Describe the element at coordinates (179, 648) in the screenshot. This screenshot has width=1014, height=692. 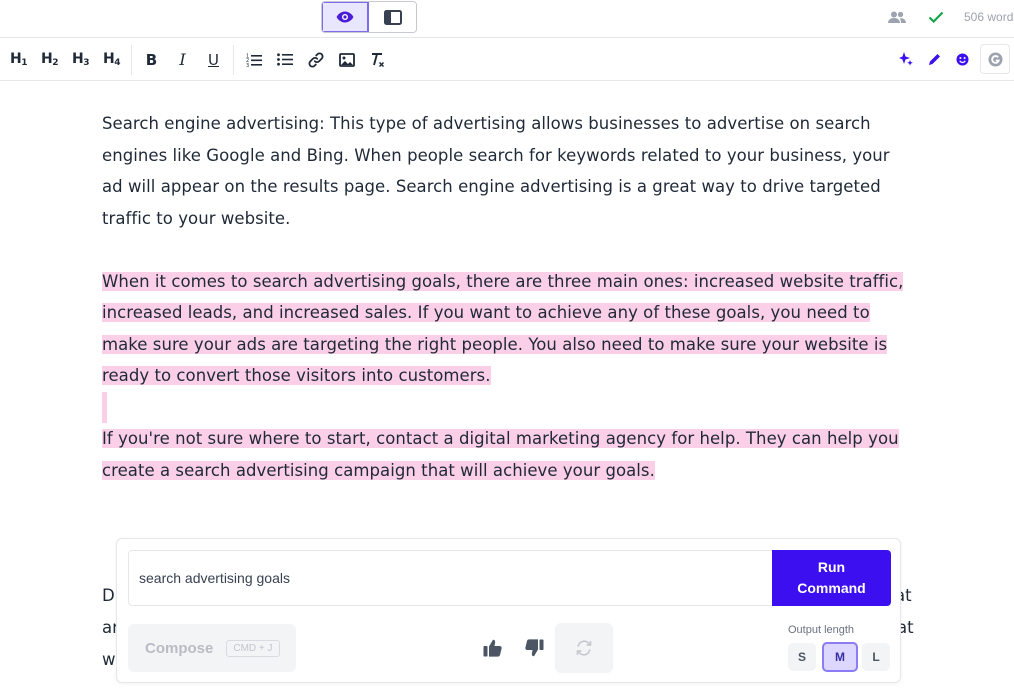
I see `compose-label: Compose` at that location.